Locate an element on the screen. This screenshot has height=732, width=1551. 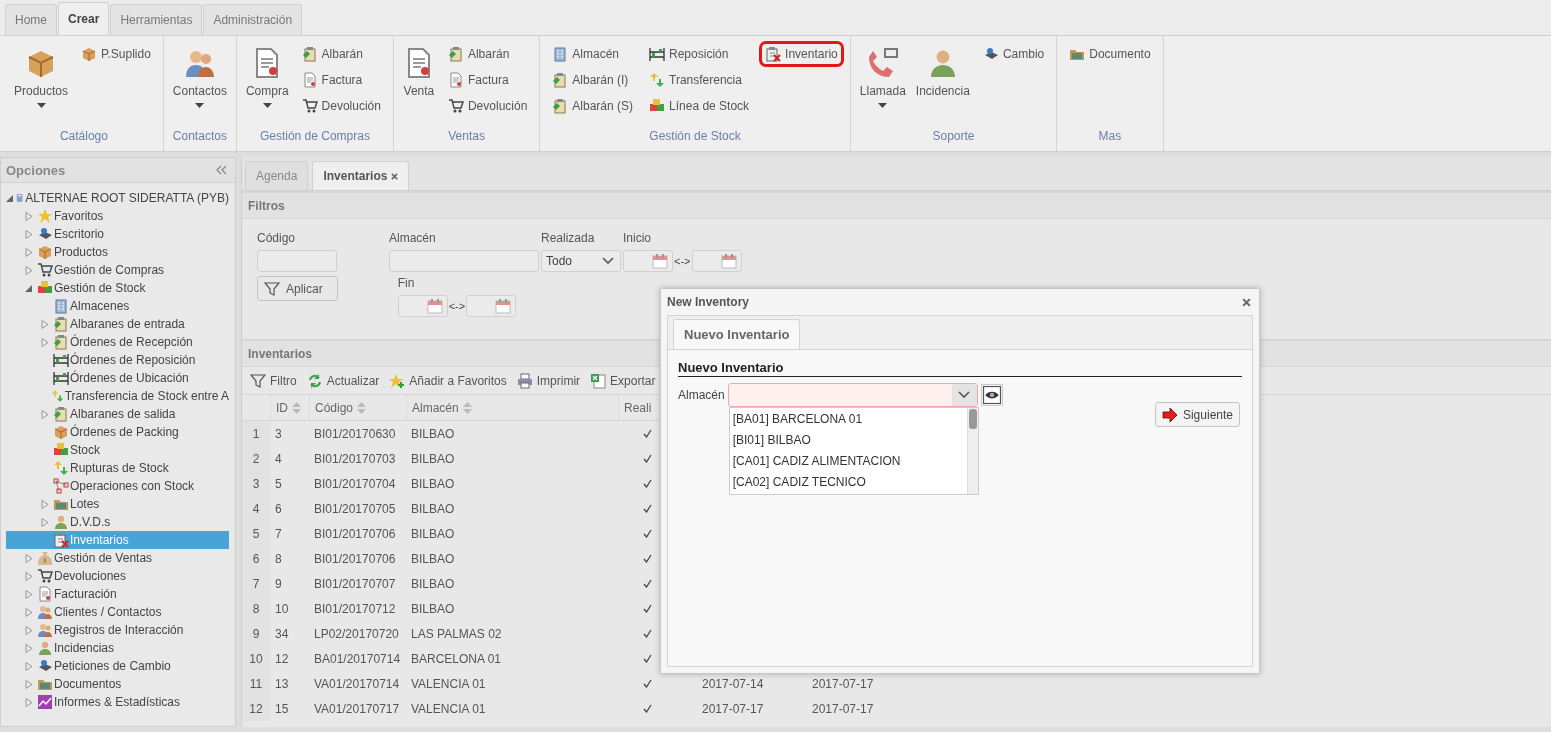
tree-item: Productos is located at coordinates (117, 252).